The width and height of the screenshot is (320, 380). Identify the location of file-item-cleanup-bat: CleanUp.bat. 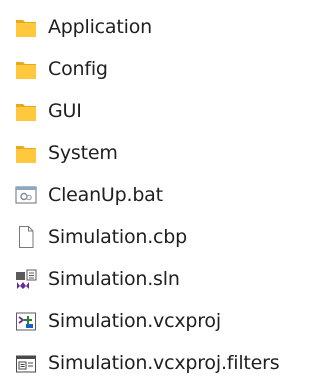
(158, 195).